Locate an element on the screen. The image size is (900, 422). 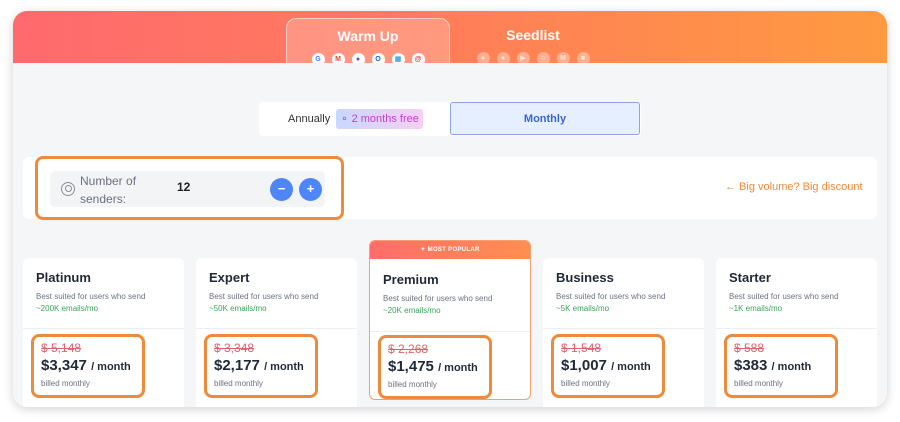
current-price: $1,007 / month is located at coordinates (606, 365).